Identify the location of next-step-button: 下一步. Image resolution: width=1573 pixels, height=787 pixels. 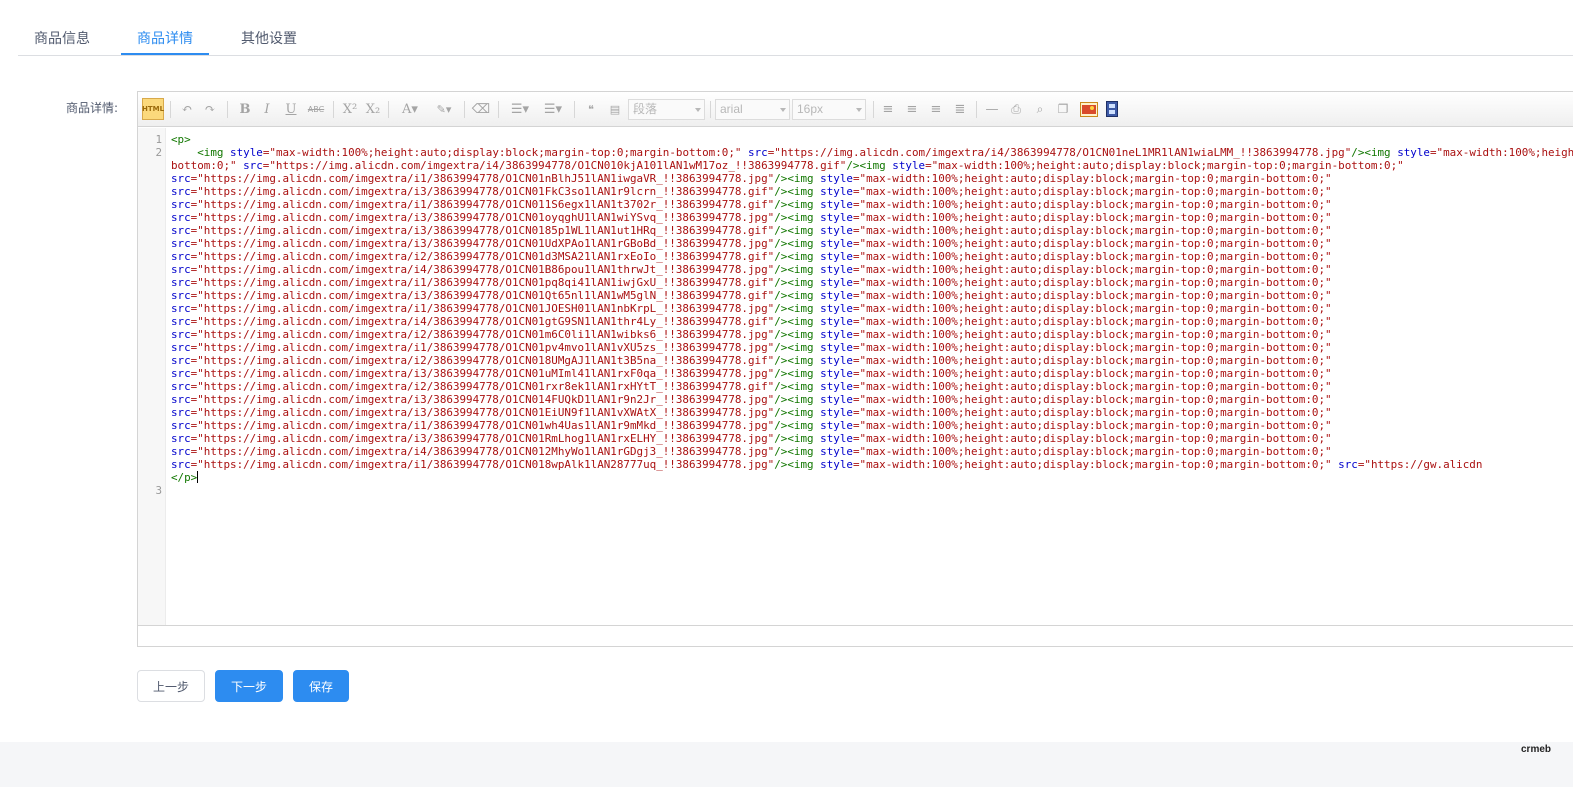
(249, 686).